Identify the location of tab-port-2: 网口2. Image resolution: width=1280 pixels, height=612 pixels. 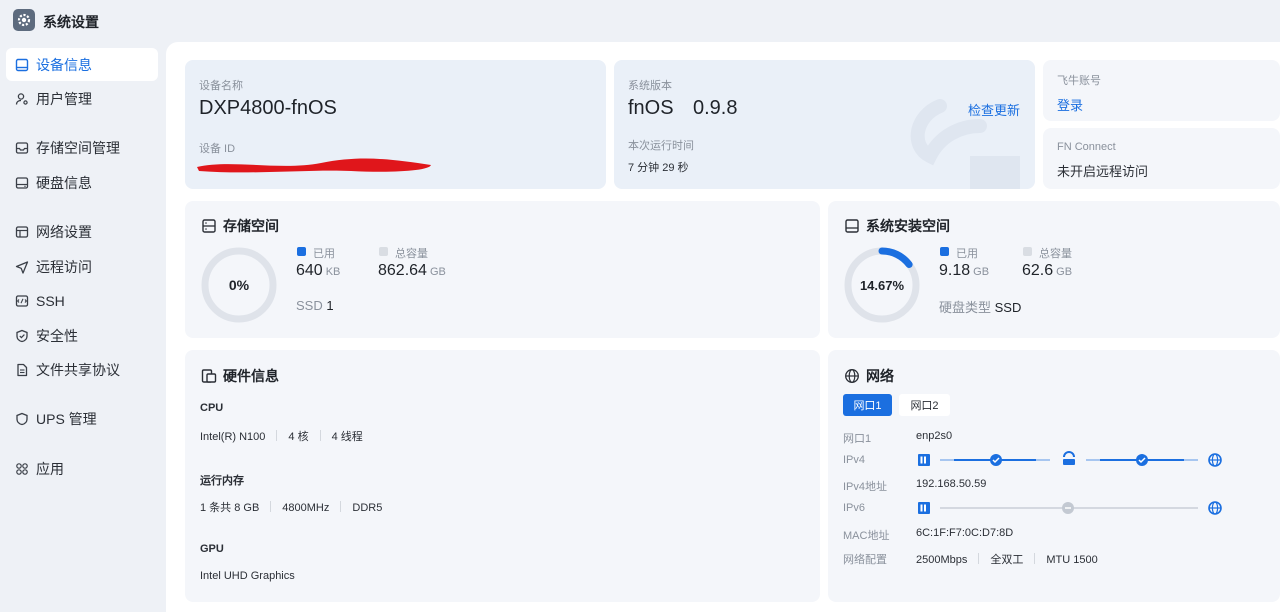
(924, 405).